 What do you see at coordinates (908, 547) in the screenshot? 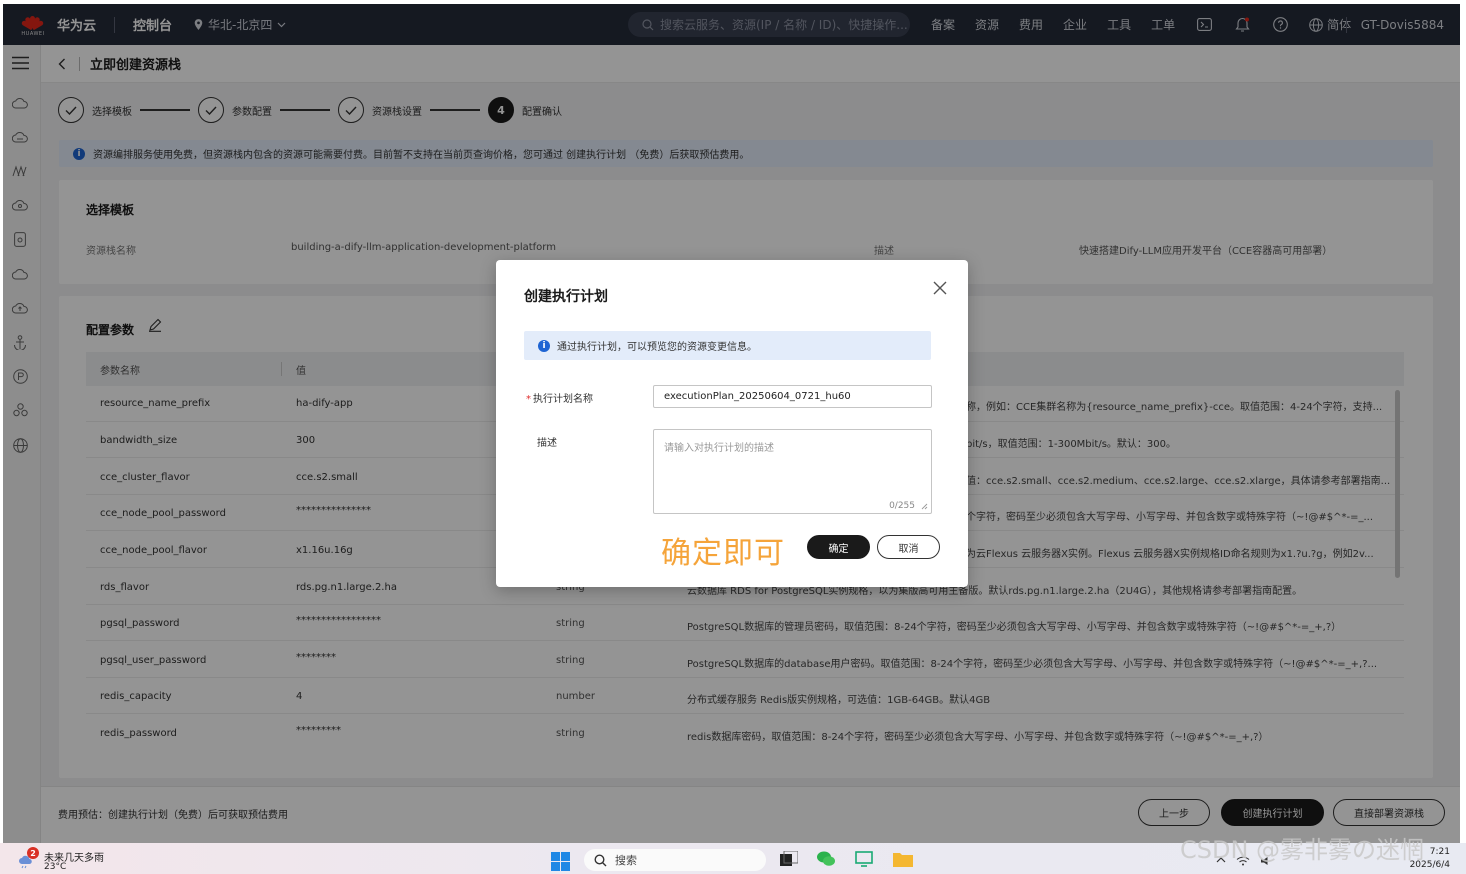
I see `cancel-button: 取消` at bounding box center [908, 547].